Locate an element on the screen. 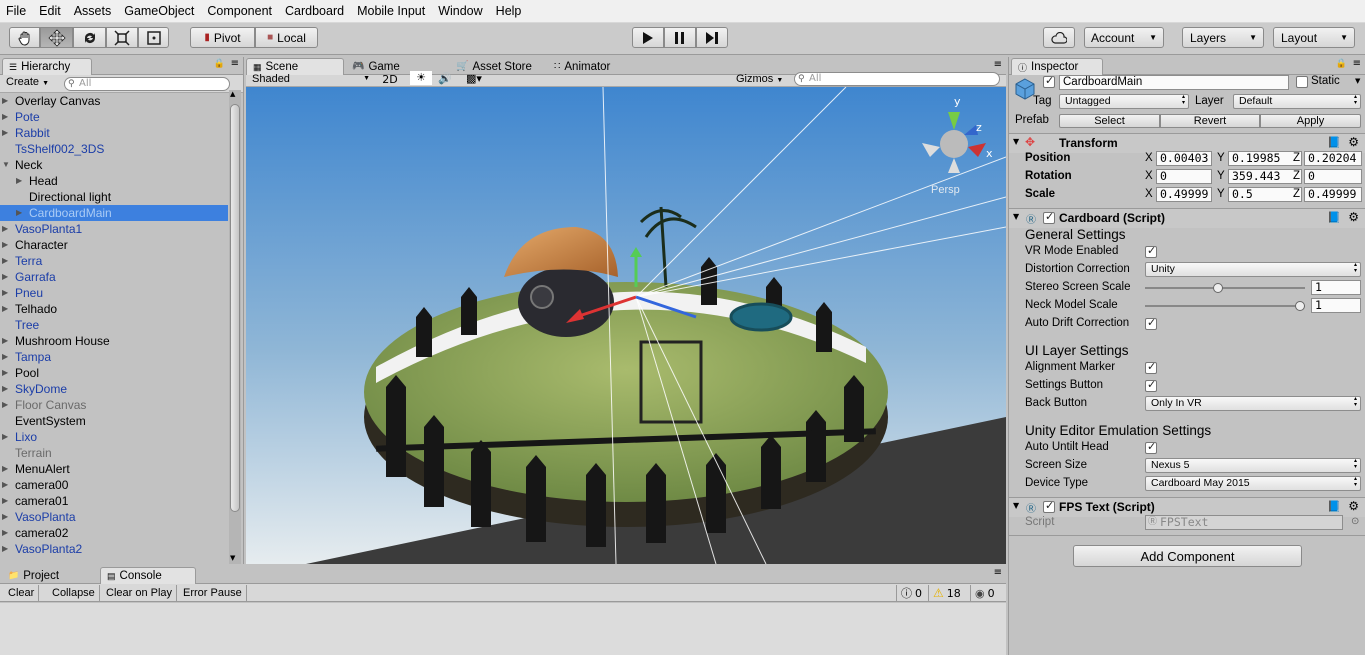  account-dropdown: Account ▼ is located at coordinates (1124, 37).